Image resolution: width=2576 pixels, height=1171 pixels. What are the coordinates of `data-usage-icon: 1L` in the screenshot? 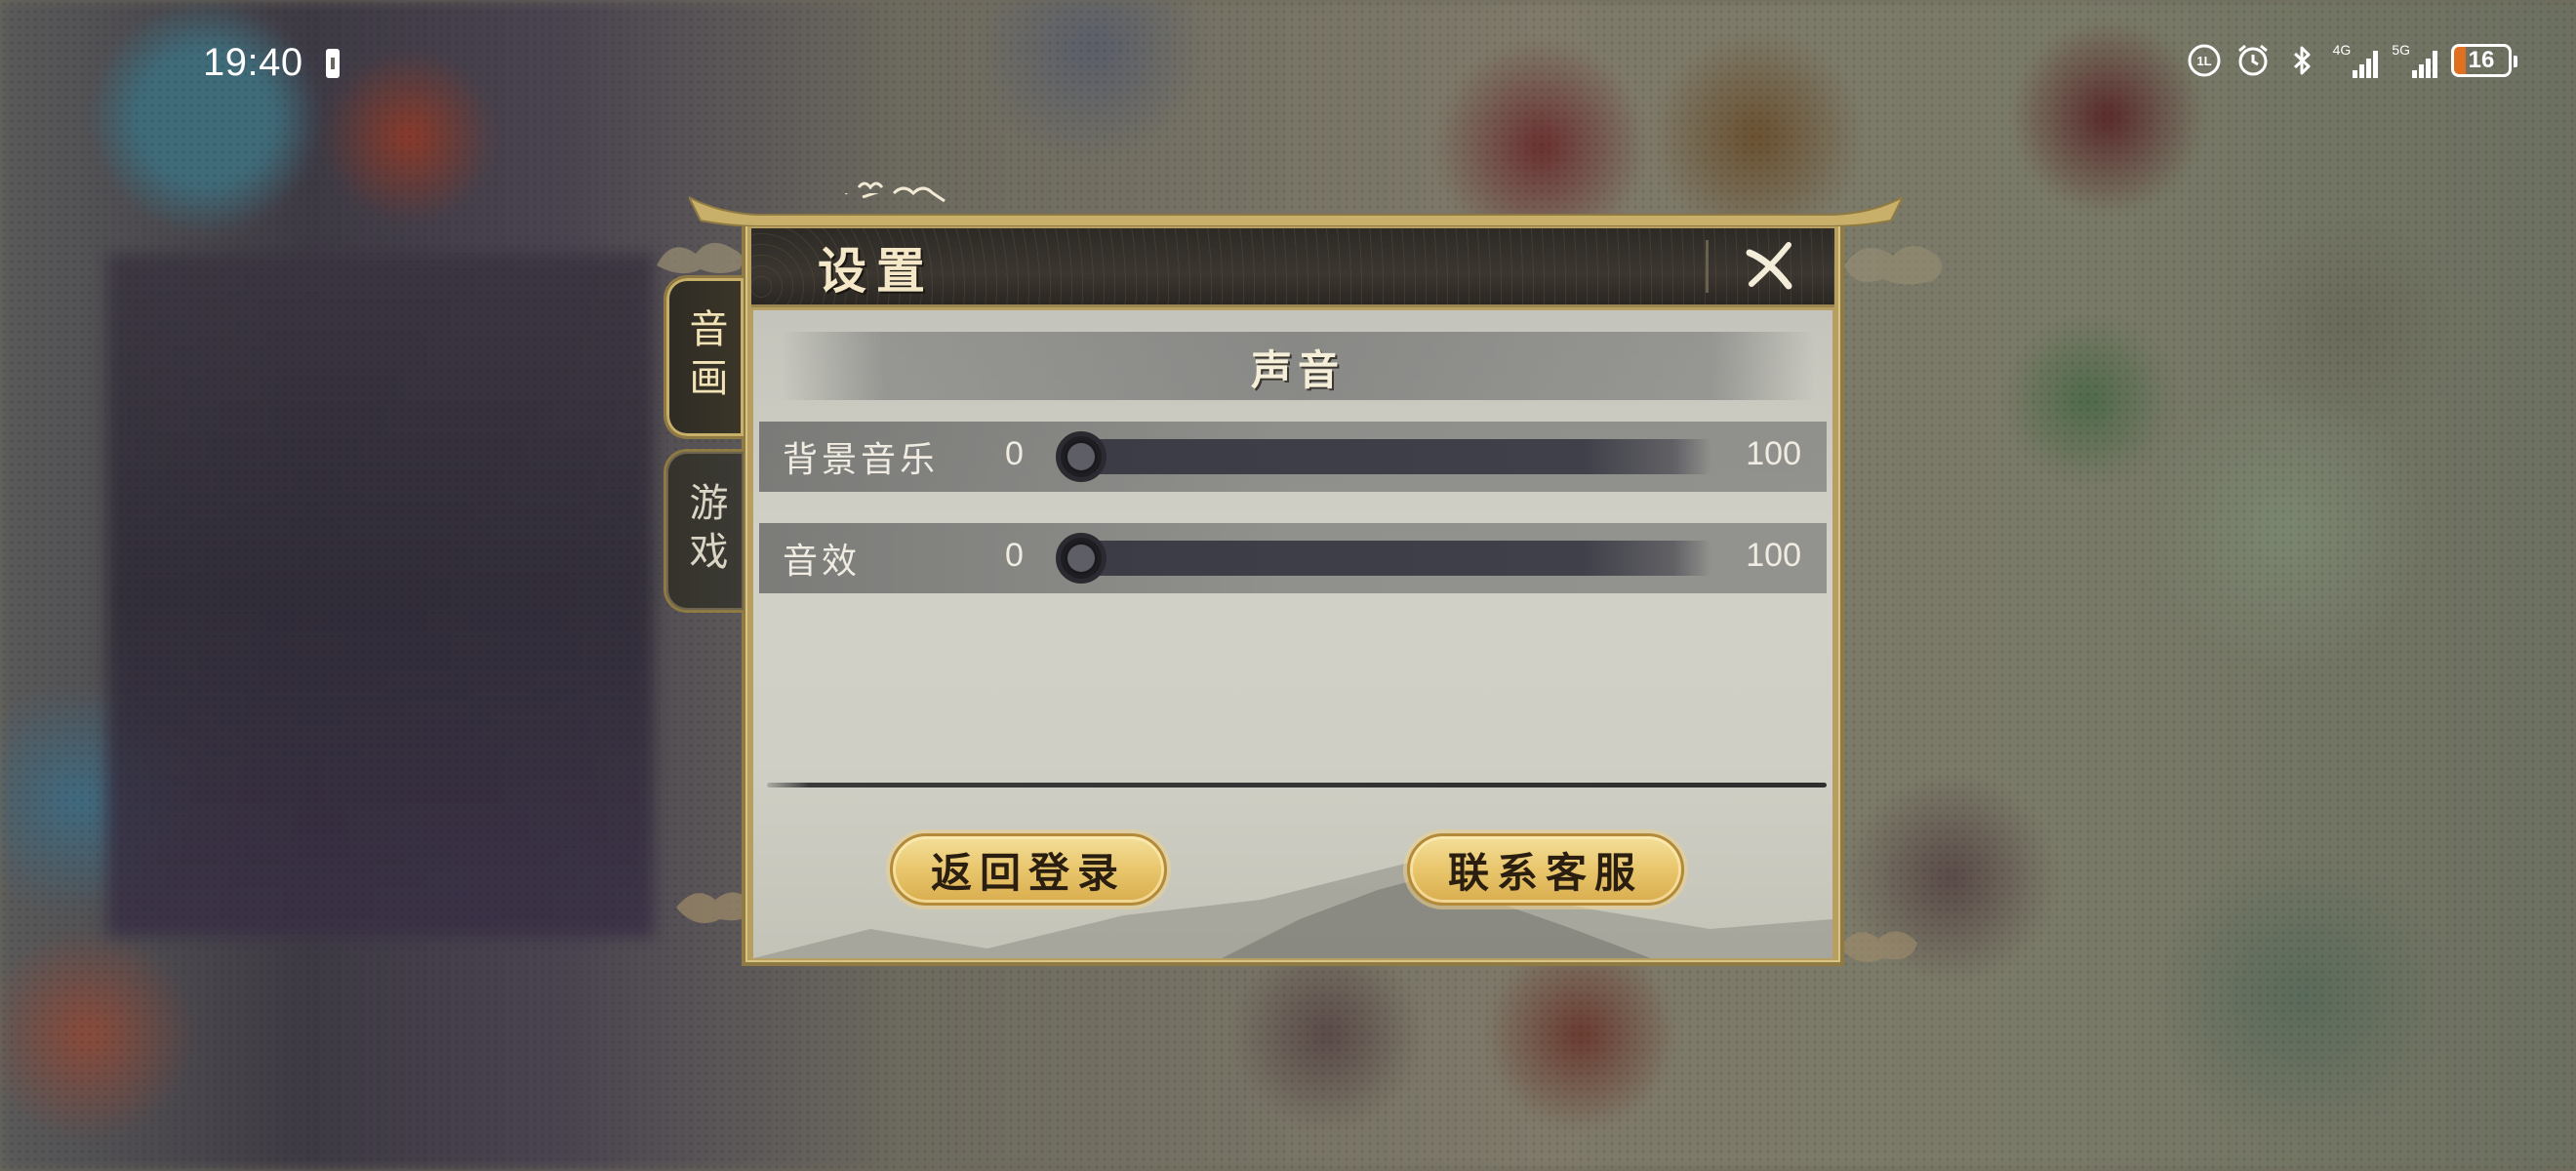 It's located at (2204, 60).